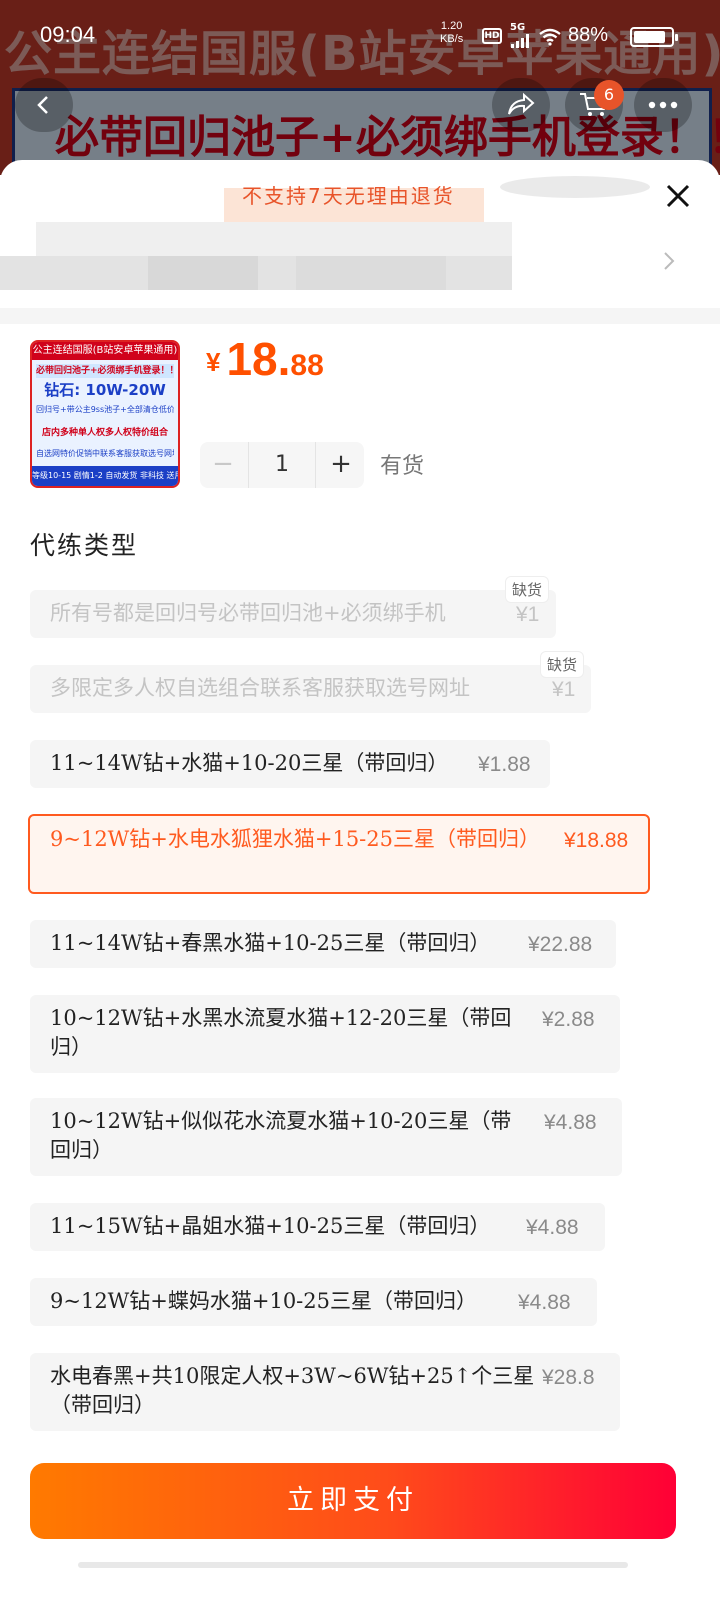  Describe the element at coordinates (292, 1390) in the screenshot. I see `option-label: 水电春黑+共10限定人权+3W~6W钻+25↑个三星（带回归）` at that location.